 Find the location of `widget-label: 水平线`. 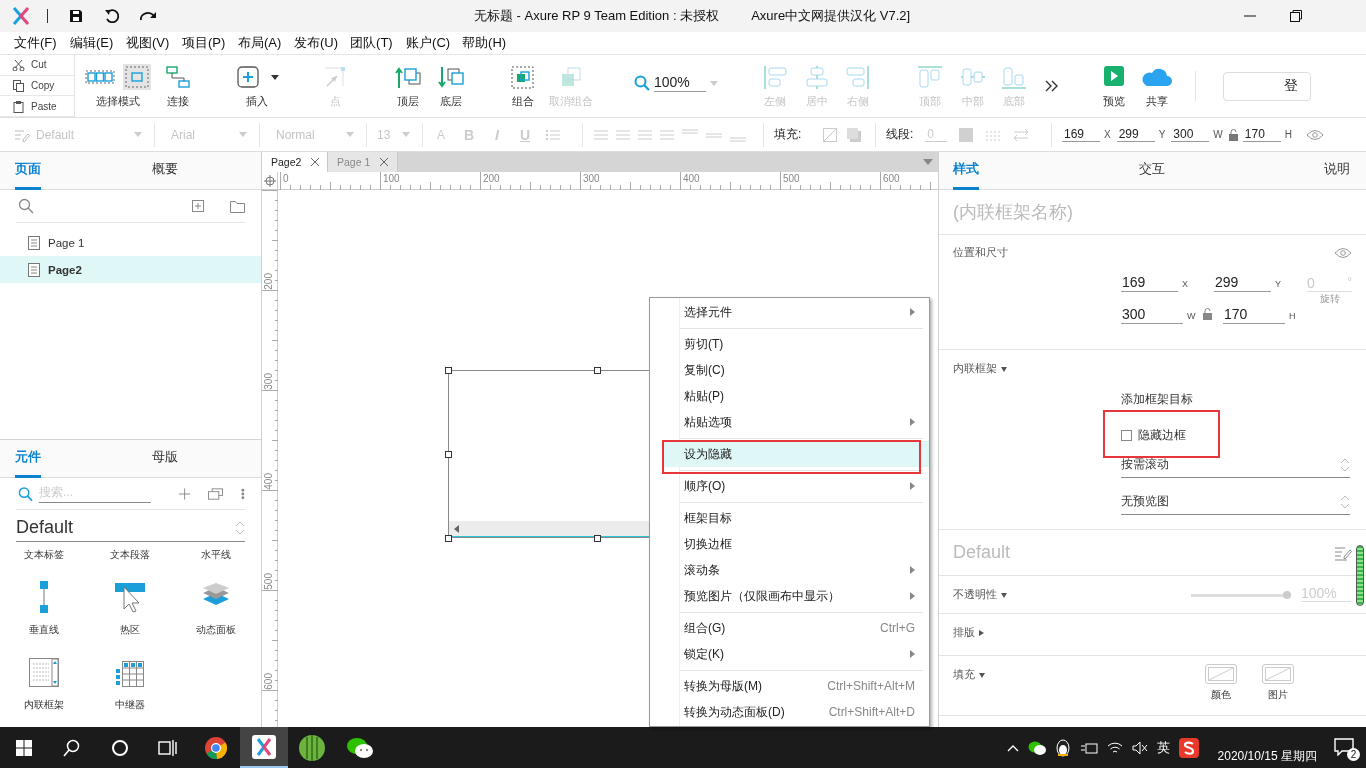

widget-label: 水平线 is located at coordinates (216, 555).